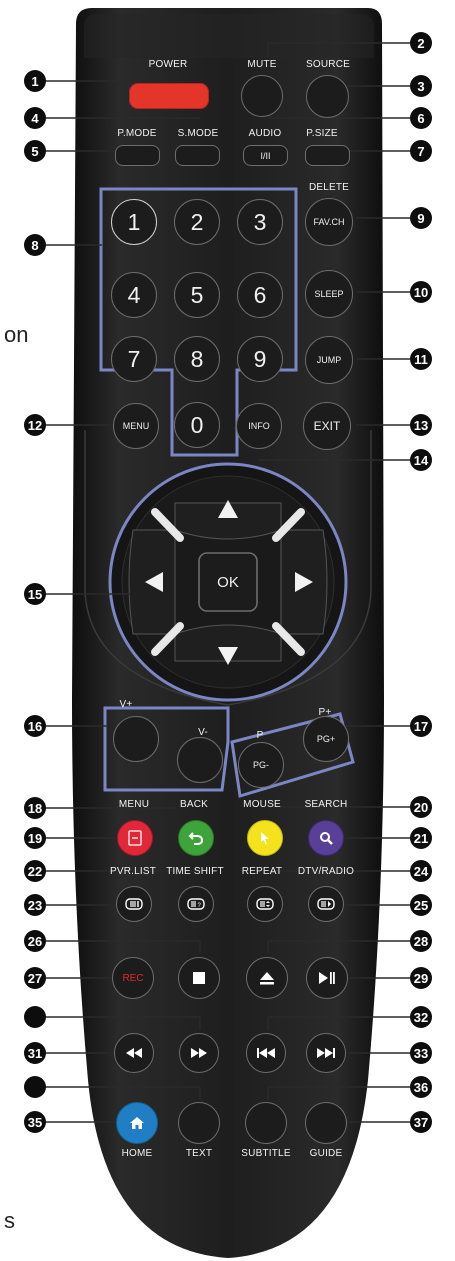 This screenshot has width=455, height=1261. I want to click on source-button, so click(327, 96).